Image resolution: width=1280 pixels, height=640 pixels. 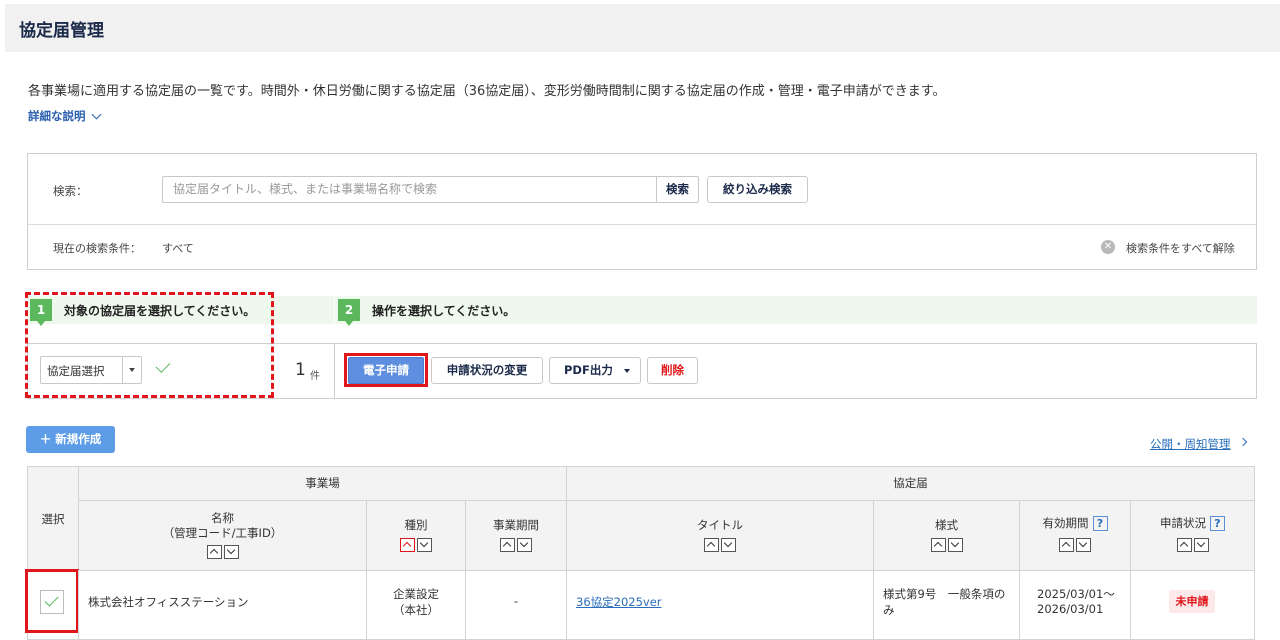 What do you see at coordinates (70, 191) in the screenshot?
I see `search-label: 検索：` at bounding box center [70, 191].